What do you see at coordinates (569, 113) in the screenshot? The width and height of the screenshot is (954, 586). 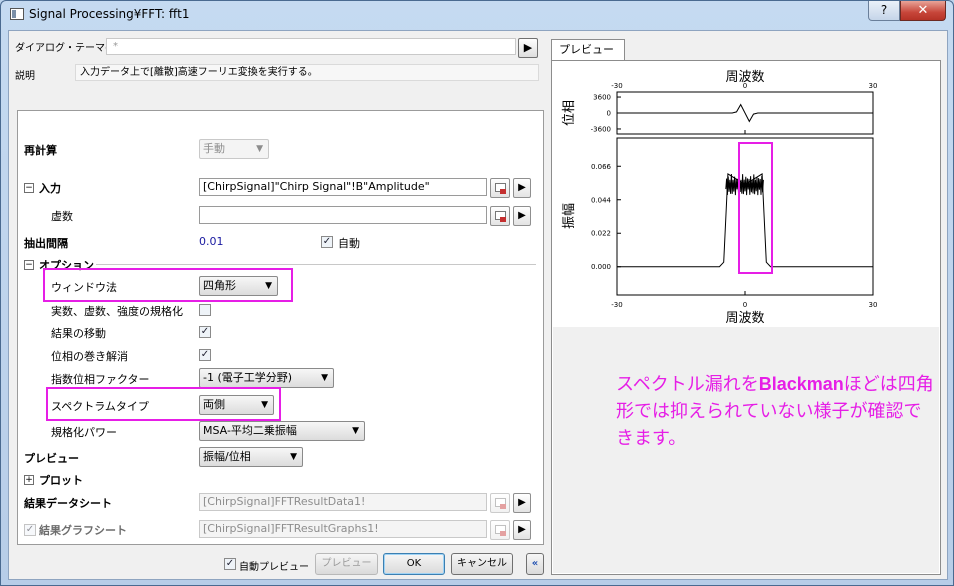 I see `phase-y-axis-title: 位相` at bounding box center [569, 113].